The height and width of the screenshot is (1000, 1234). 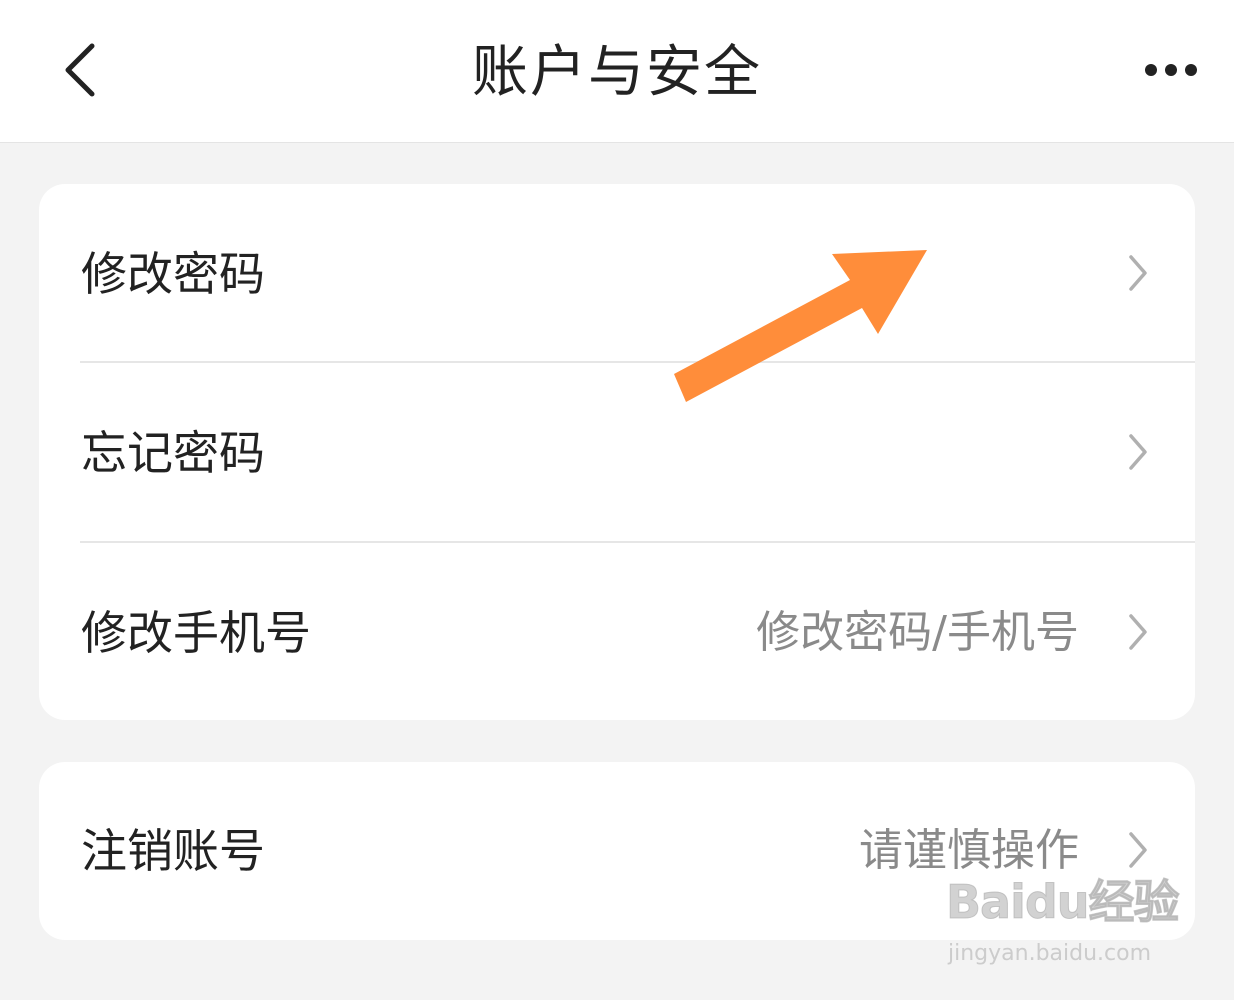 What do you see at coordinates (1063, 902) in the screenshot?
I see `watermark-logo: Baidu经验` at bounding box center [1063, 902].